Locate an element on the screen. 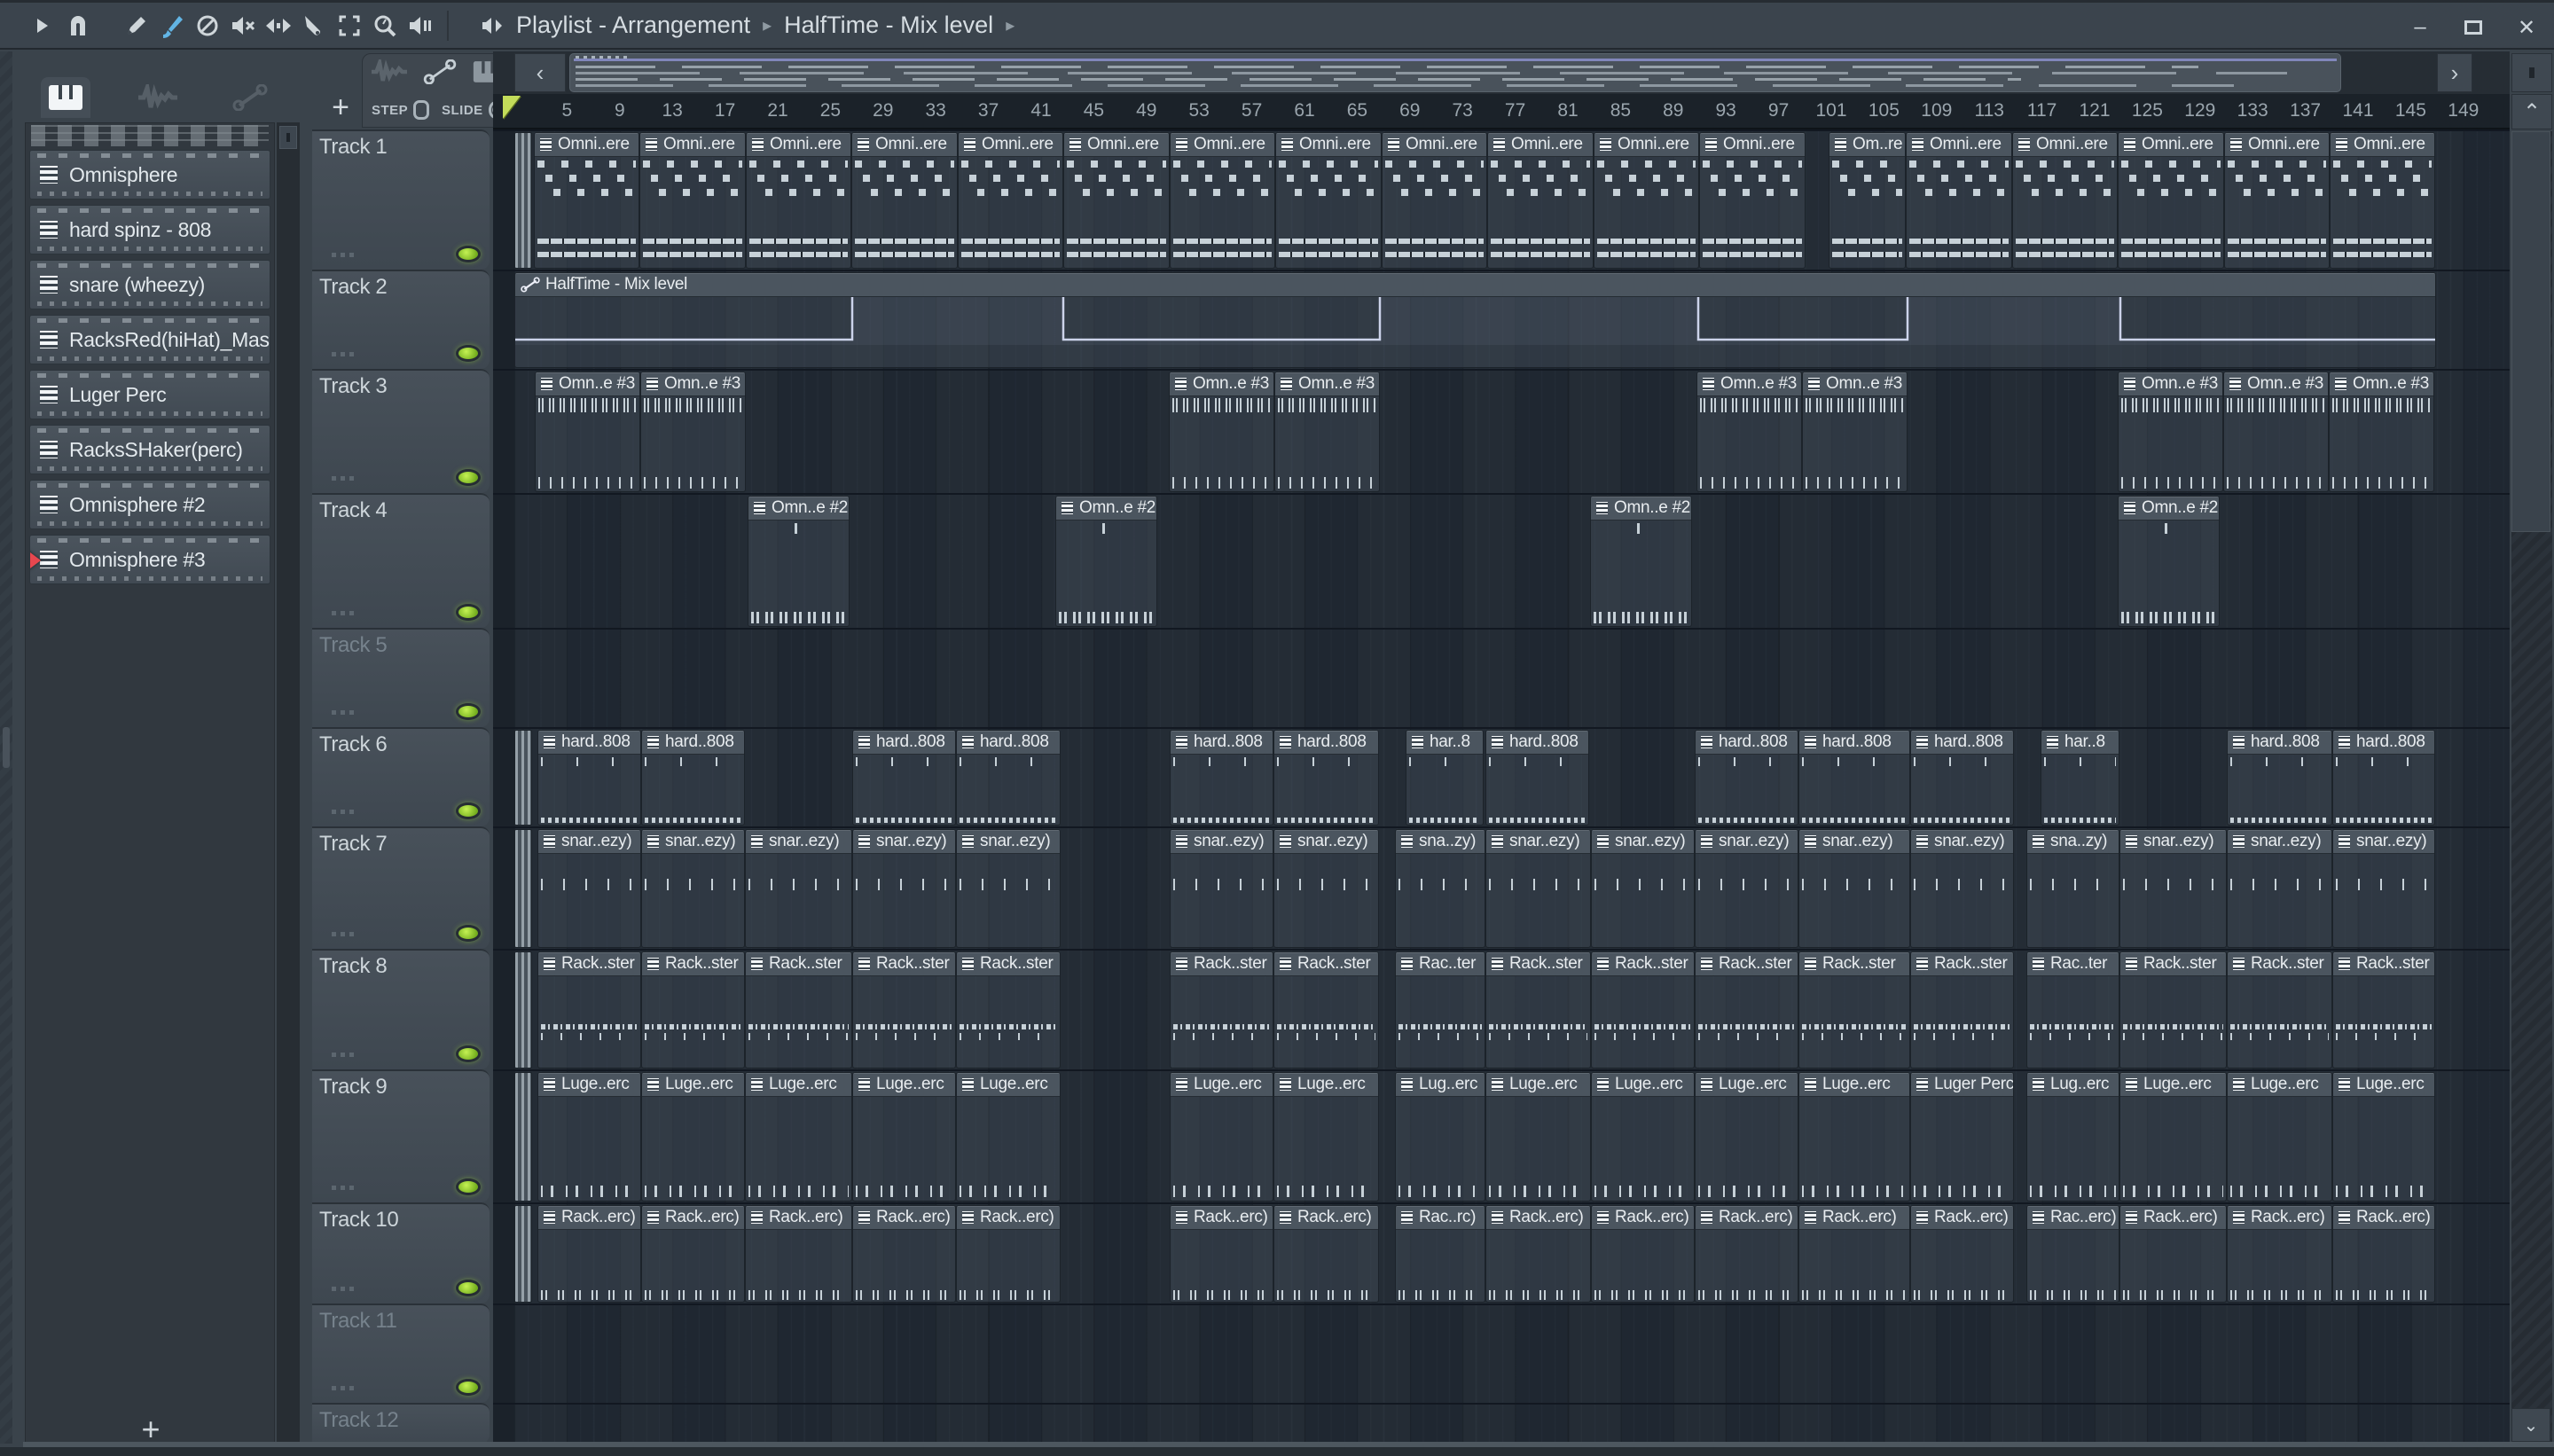  paint-brush-icon is located at coordinates (172, 25).